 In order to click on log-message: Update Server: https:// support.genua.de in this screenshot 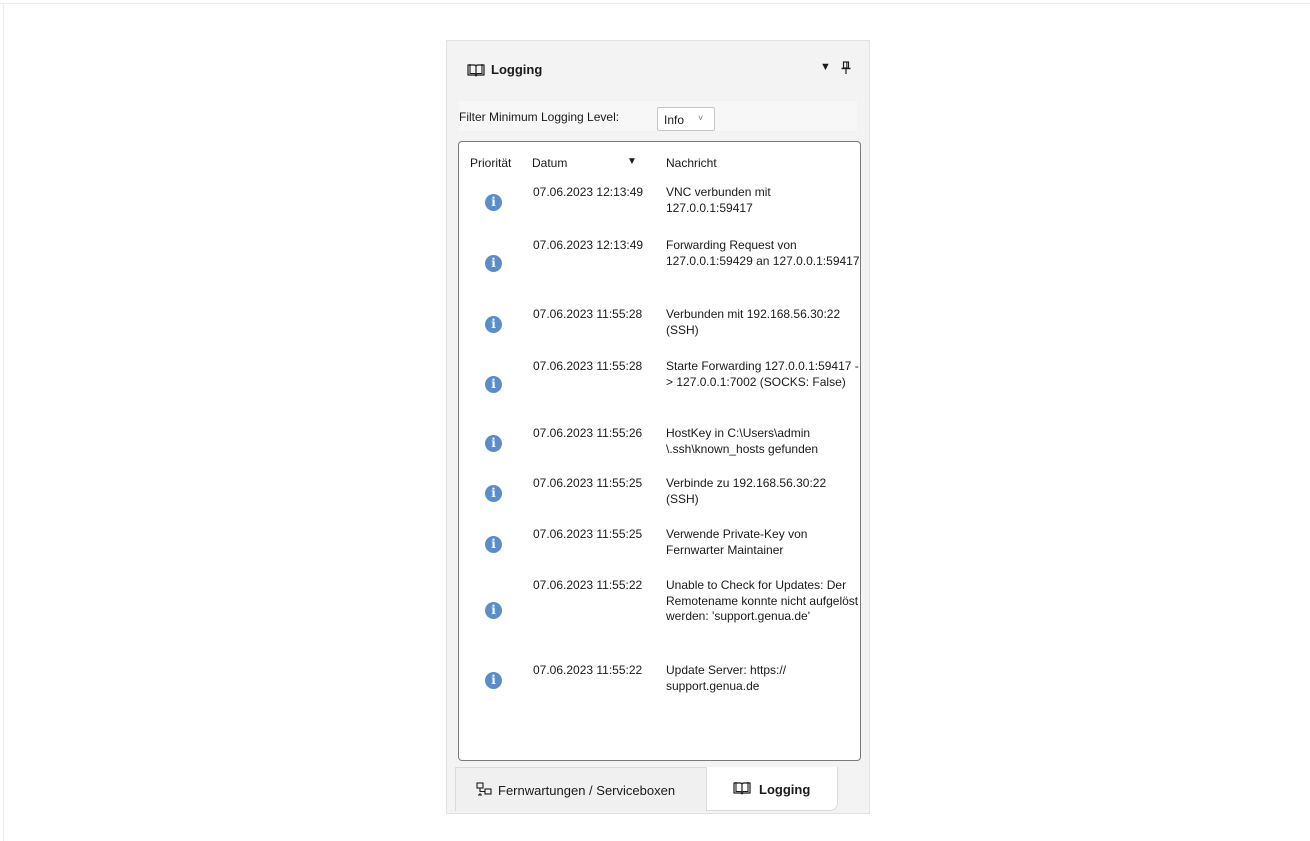, I will do `click(726, 678)`.